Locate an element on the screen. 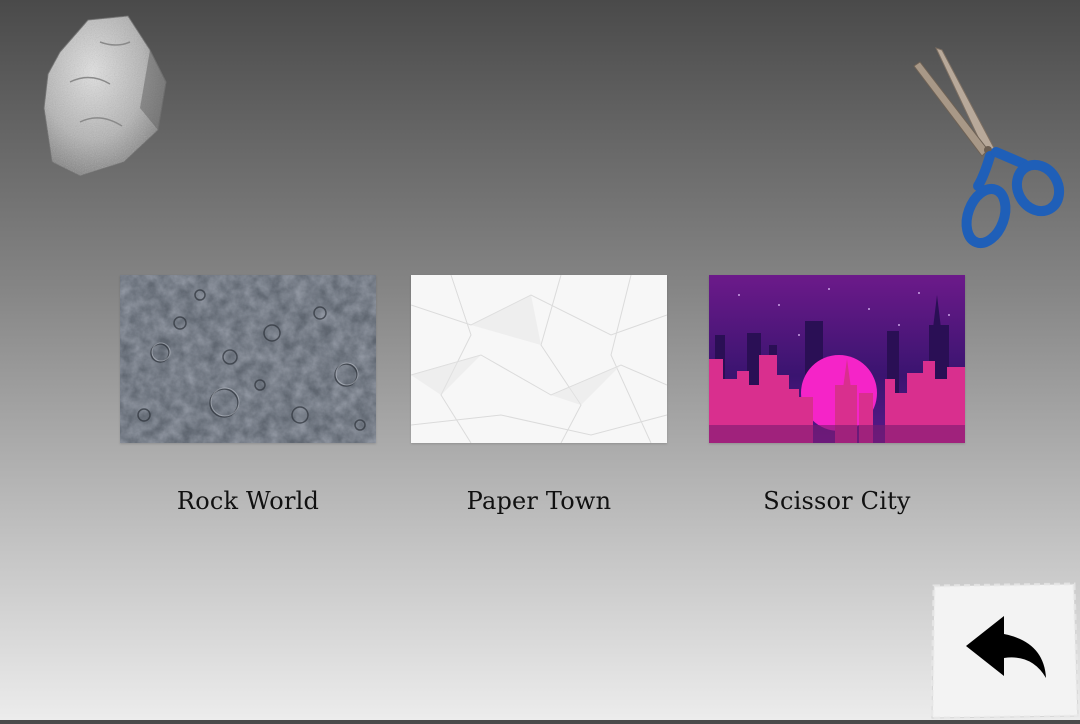 Image resolution: width=1080 pixels, height=724 pixels. world-card-scissor-city: Scissor City is located at coordinates (837, 395).